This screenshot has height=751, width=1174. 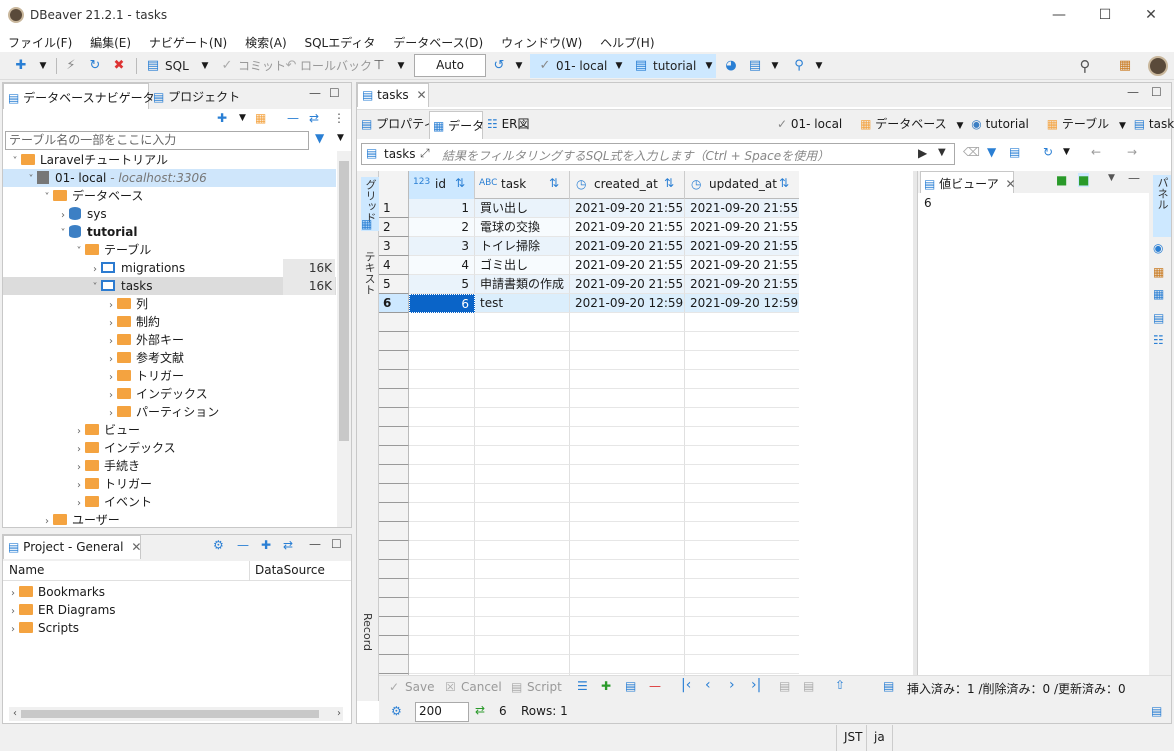 I want to click on tree-node: › トリガー, so click(x=169, y=376).